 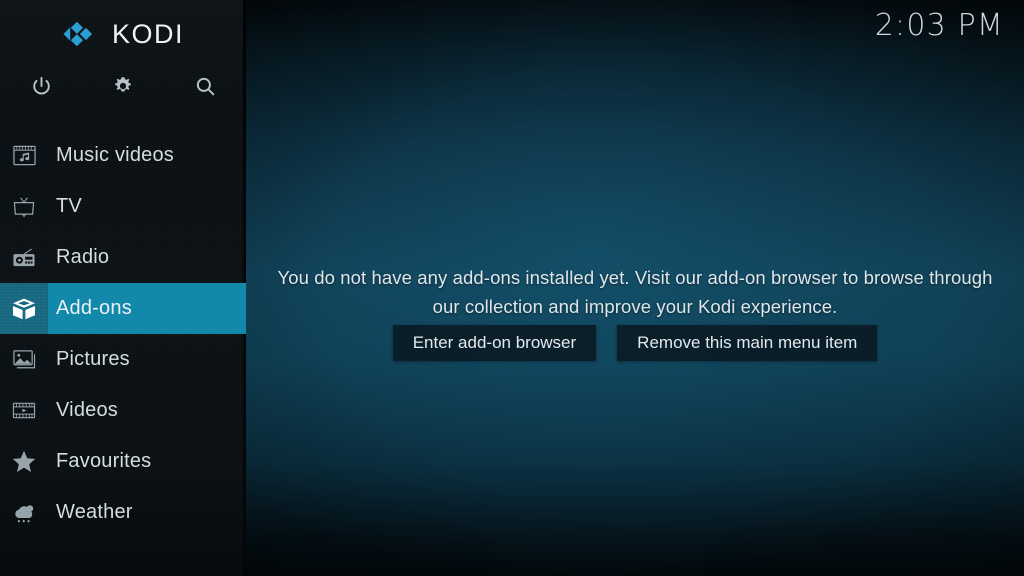 I want to click on sidebar-item-add-ons: Add-ons, so click(x=123, y=308).